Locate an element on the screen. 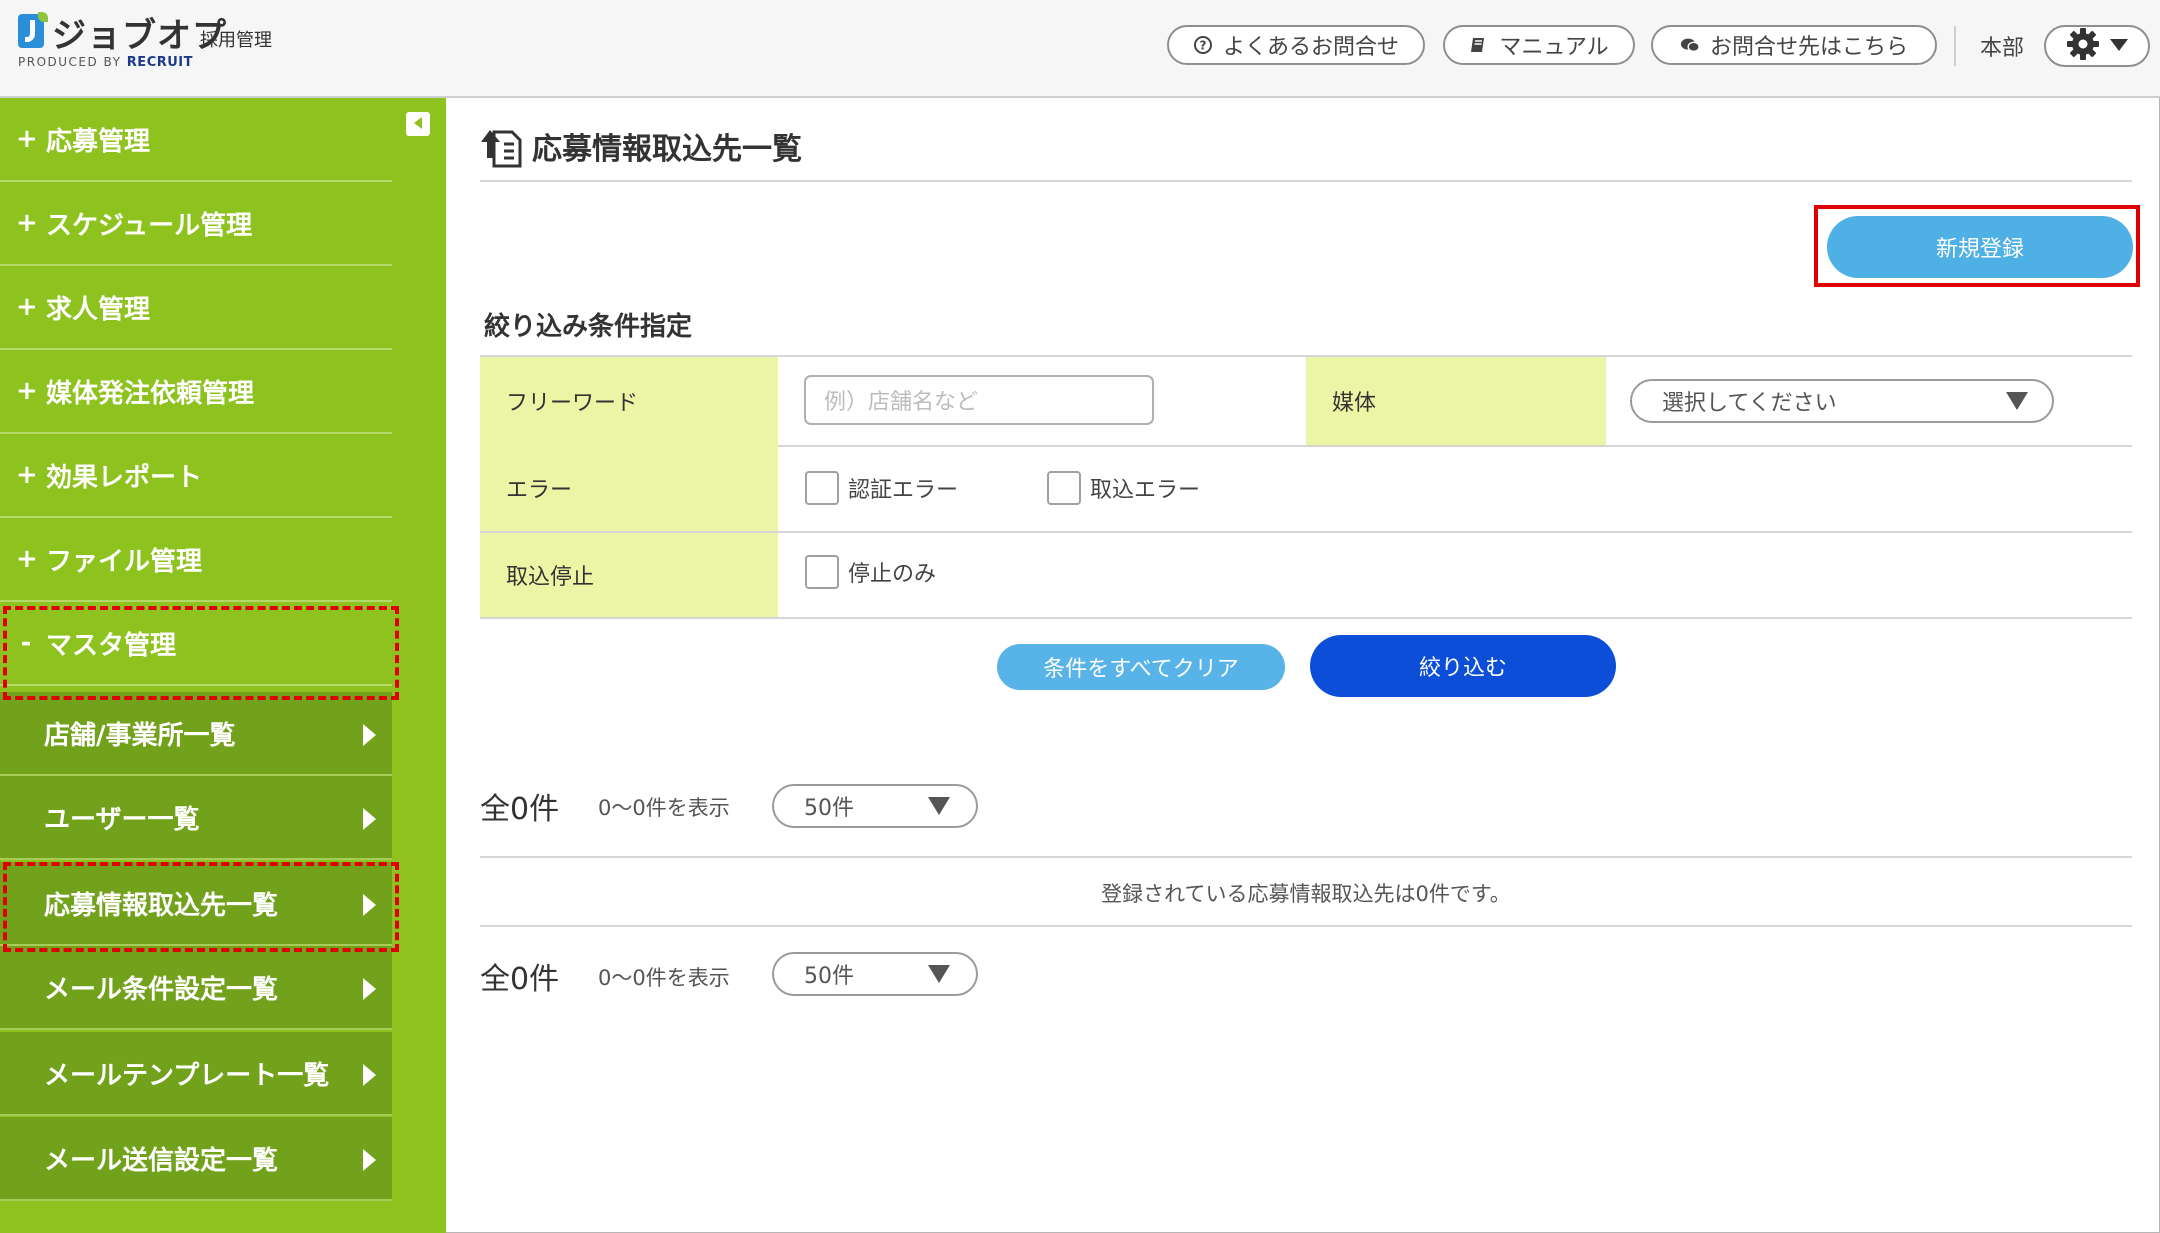  produced-by: PRODUCED BY RECRUIT is located at coordinates (105, 62).